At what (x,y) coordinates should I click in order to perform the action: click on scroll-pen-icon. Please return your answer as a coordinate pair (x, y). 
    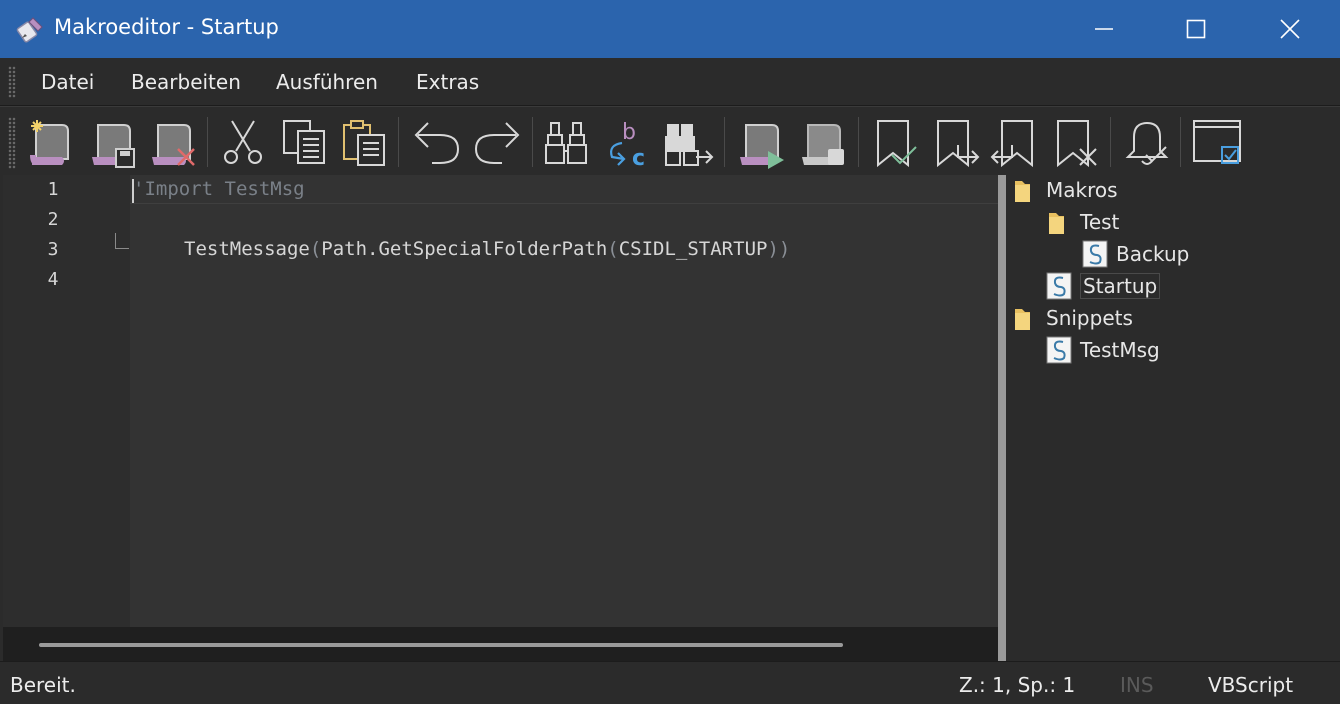
    Looking at the image, I should click on (31, 29).